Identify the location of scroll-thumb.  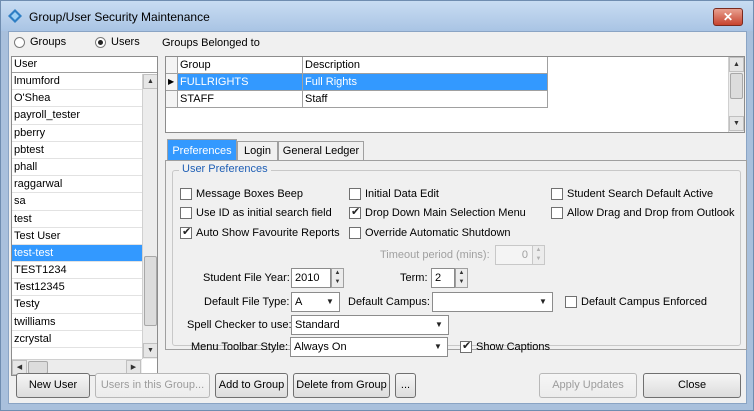
(150, 291).